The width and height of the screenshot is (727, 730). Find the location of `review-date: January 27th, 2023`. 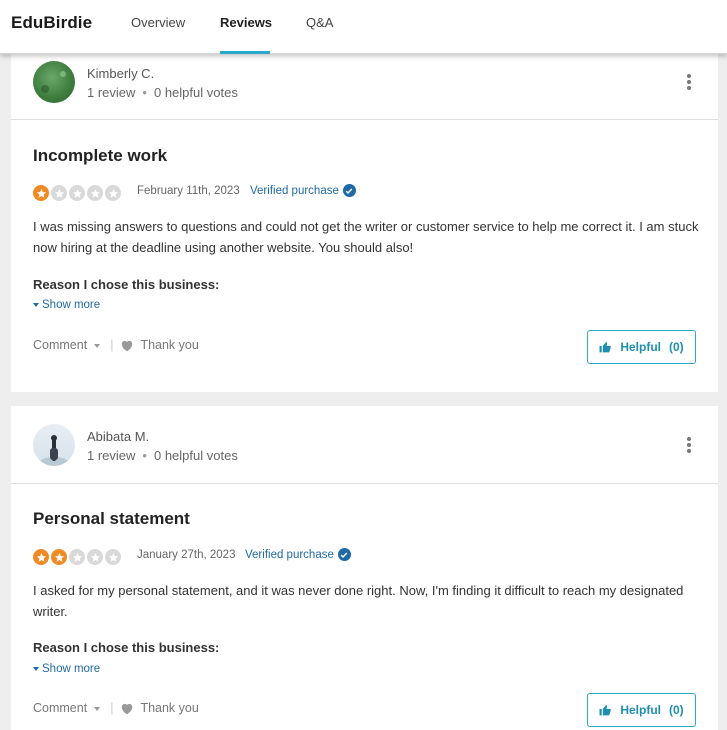

review-date: January 27th, 2023 is located at coordinates (186, 555).